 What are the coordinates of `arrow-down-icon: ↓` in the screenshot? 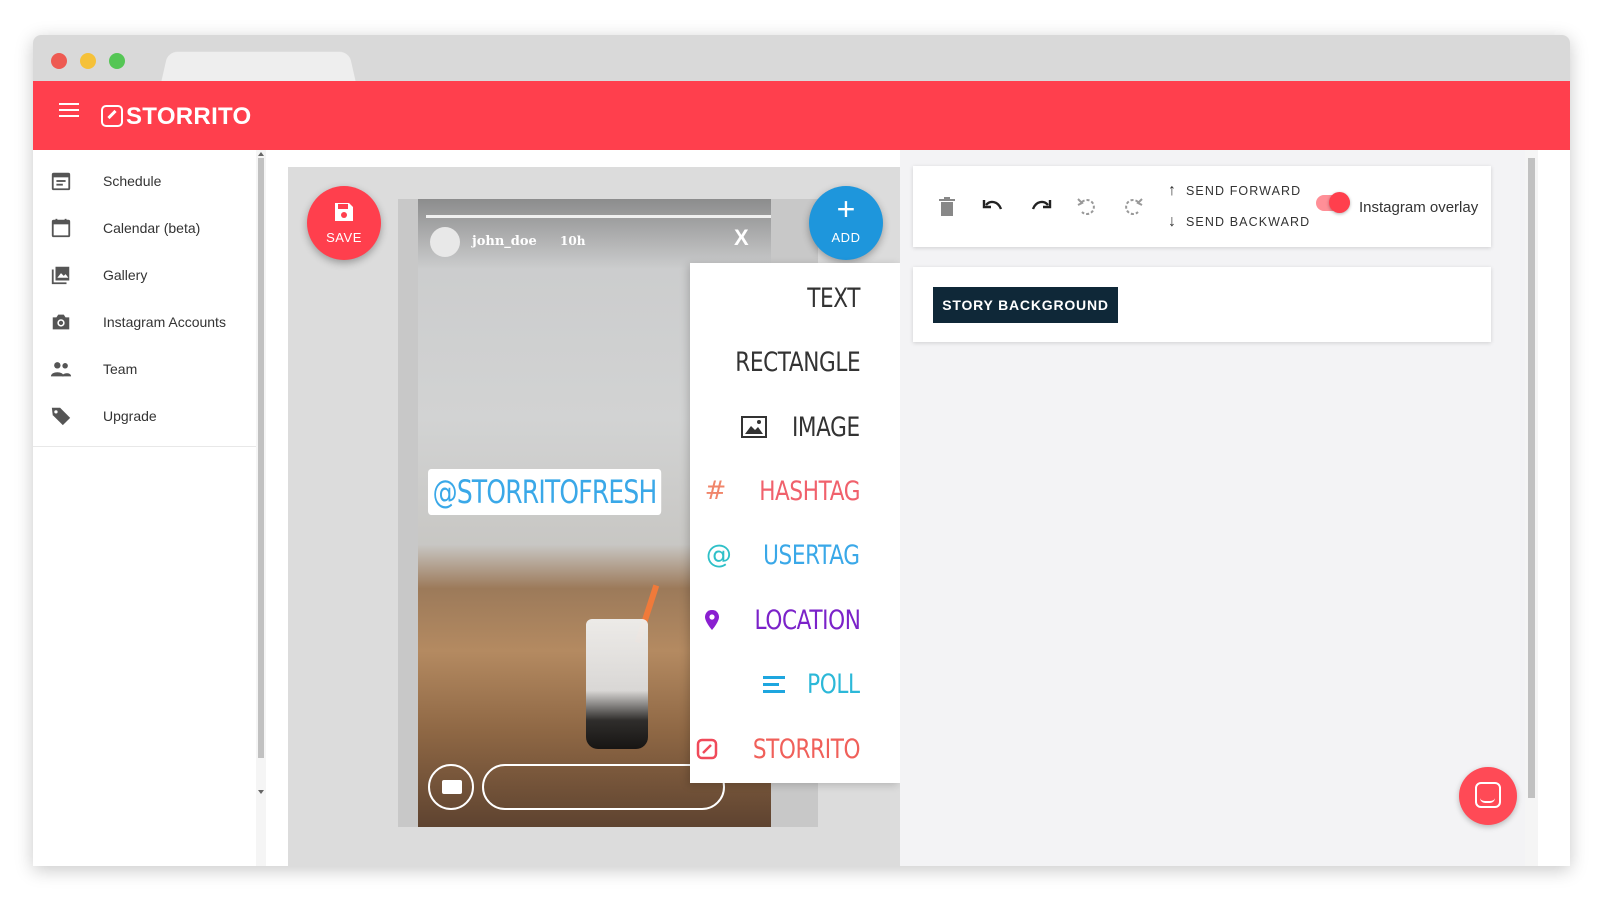 It's located at (1173, 221).